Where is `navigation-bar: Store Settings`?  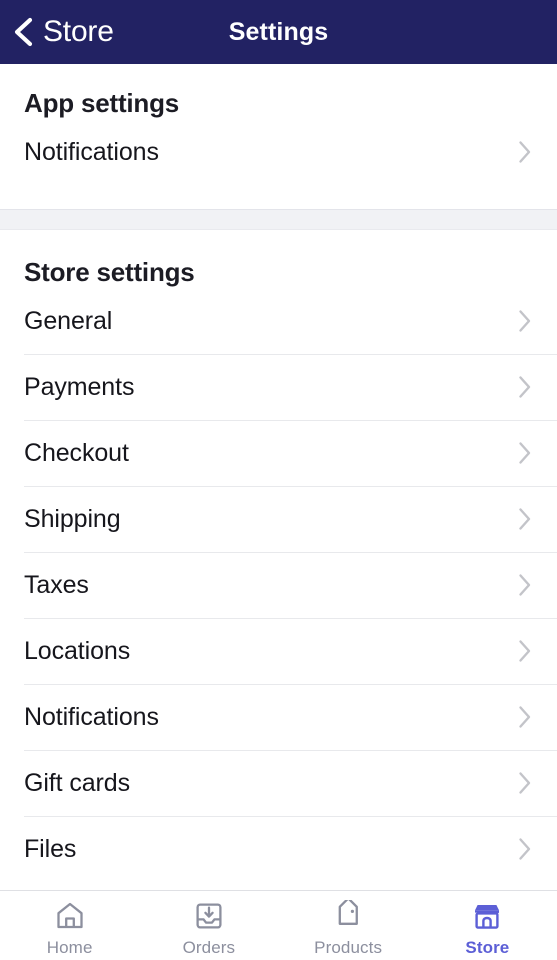 navigation-bar: Store Settings is located at coordinates (278, 32).